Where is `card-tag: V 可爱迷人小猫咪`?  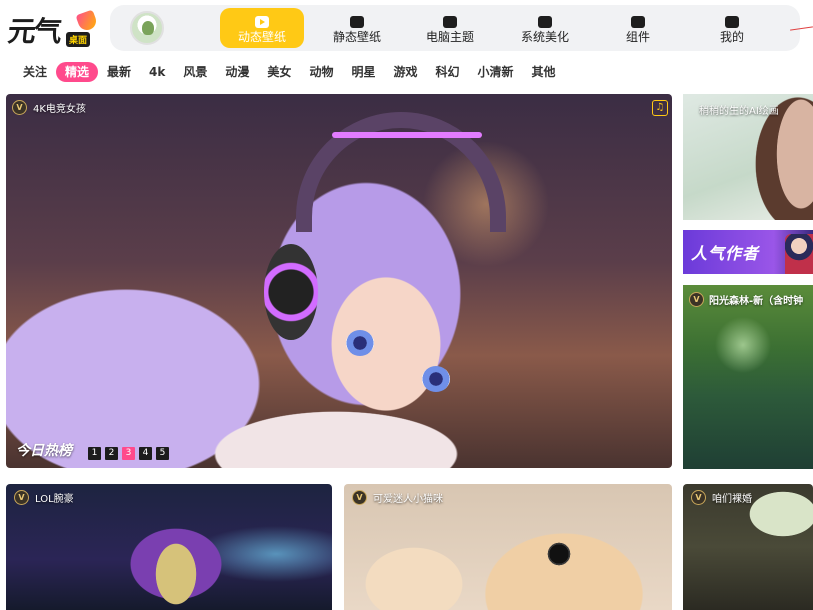 card-tag: V 可爱迷人小猫咪 is located at coordinates (397, 497).